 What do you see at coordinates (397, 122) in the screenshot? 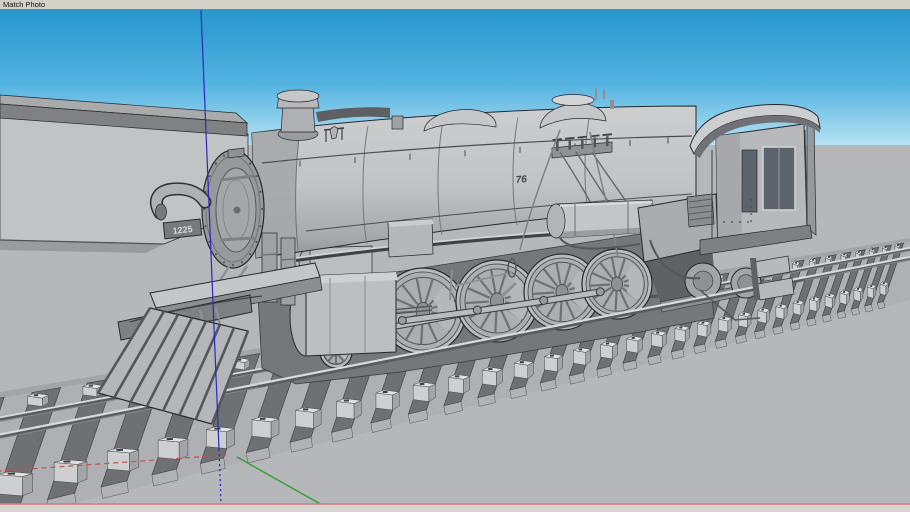
I see `generator` at bounding box center [397, 122].